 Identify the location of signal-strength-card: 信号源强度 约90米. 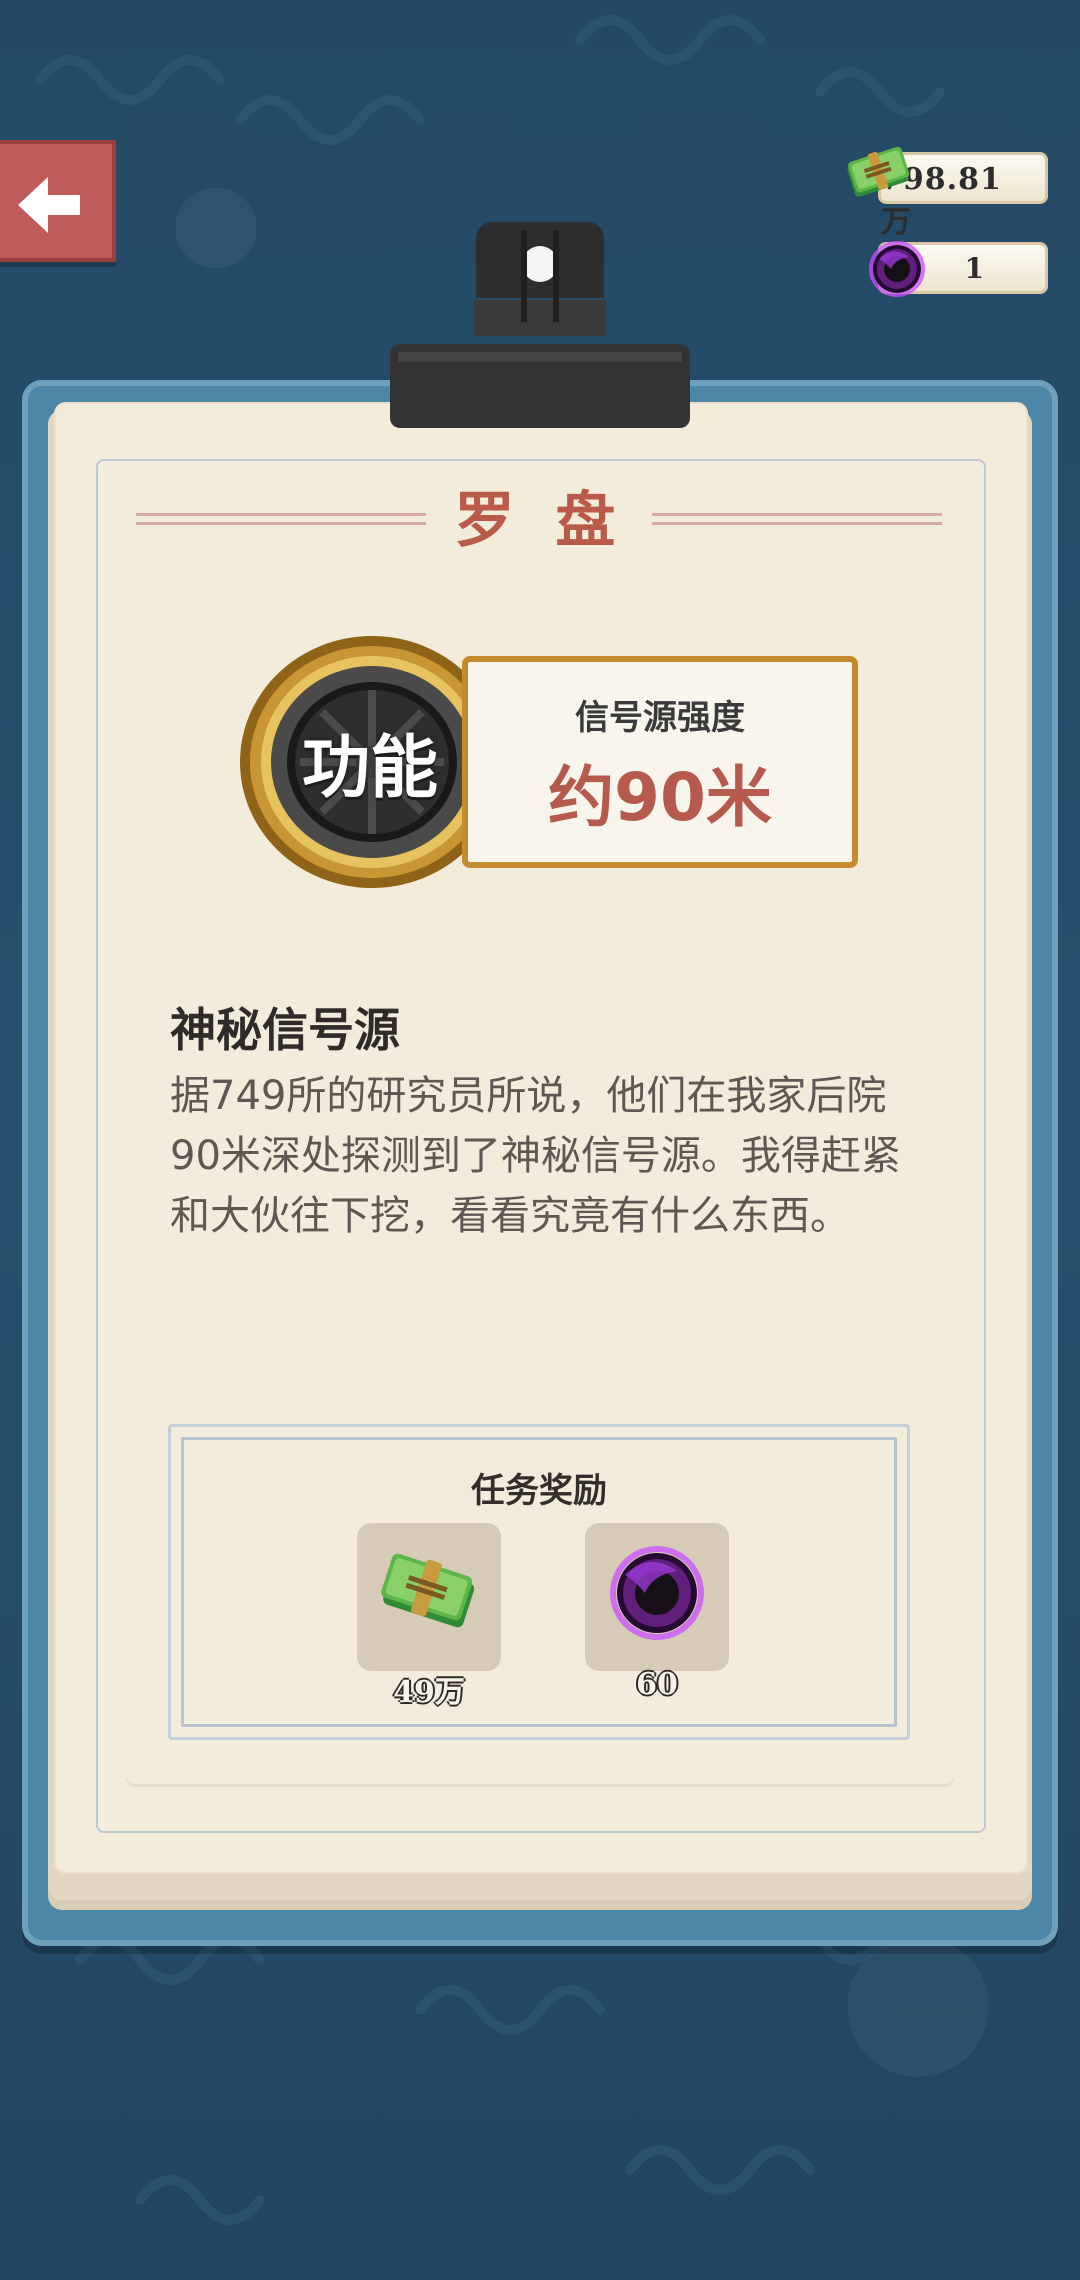
(660, 762).